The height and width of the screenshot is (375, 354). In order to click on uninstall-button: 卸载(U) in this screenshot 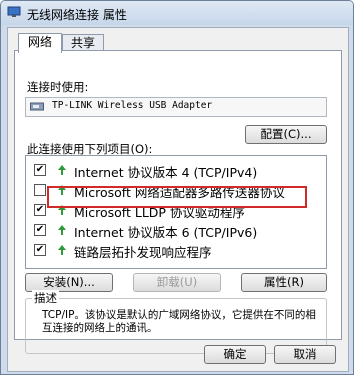, I will do `click(177, 282)`.